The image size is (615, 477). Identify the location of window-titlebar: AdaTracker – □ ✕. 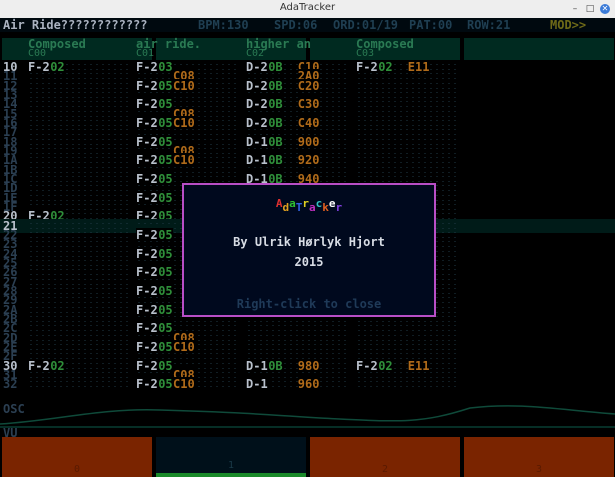
(307, 9).